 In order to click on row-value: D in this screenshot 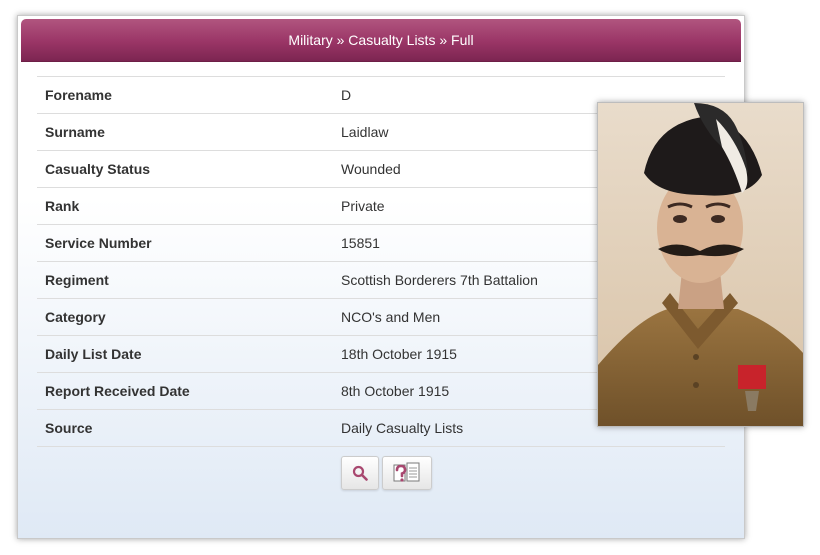, I will do `click(346, 95)`.